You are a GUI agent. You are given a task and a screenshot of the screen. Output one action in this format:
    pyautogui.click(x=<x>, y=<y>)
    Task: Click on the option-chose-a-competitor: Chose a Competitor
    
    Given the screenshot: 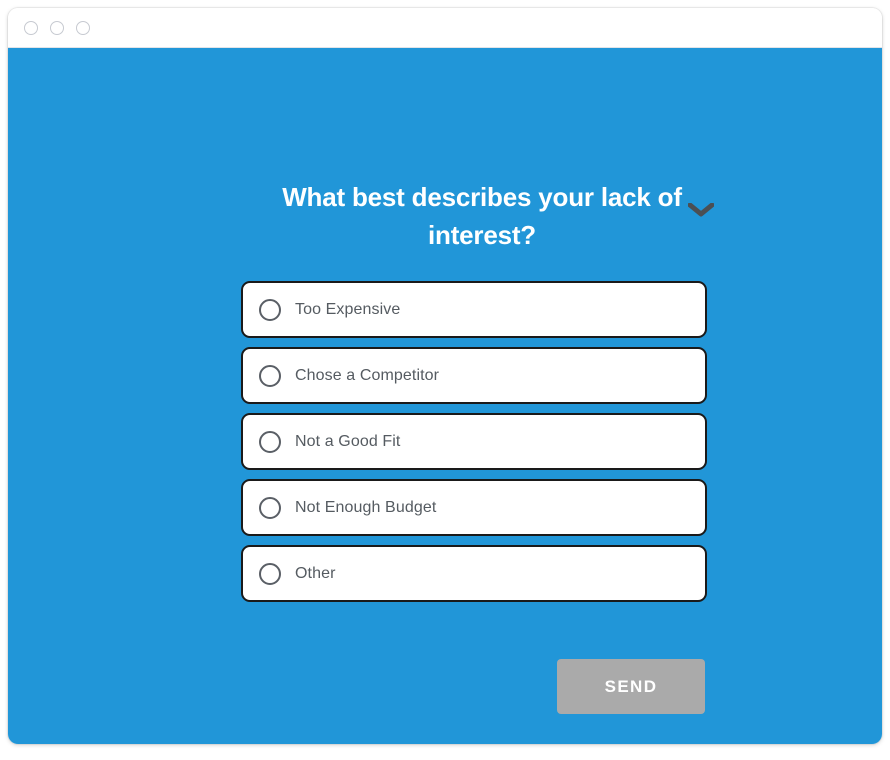 What is the action you would take?
    pyautogui.click(x=474, y=375)
    